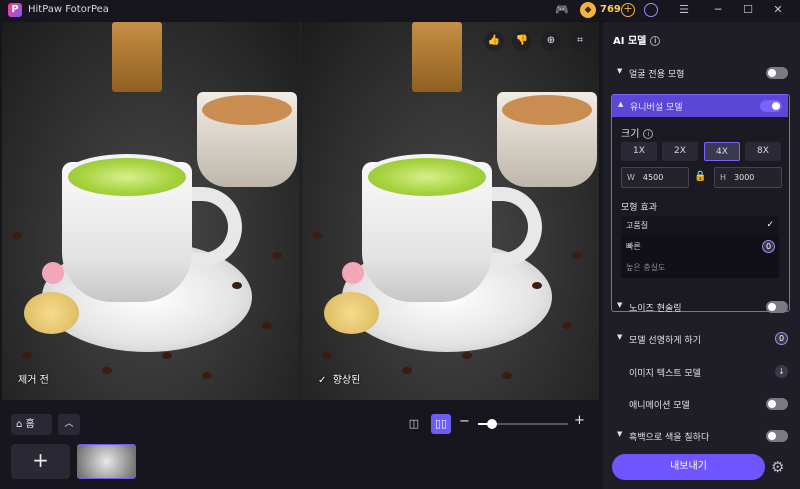 Image resolution: width=800 pixels, height=489 pixels. I want to click on scale-8x-button: 8X, so click(763, 151).